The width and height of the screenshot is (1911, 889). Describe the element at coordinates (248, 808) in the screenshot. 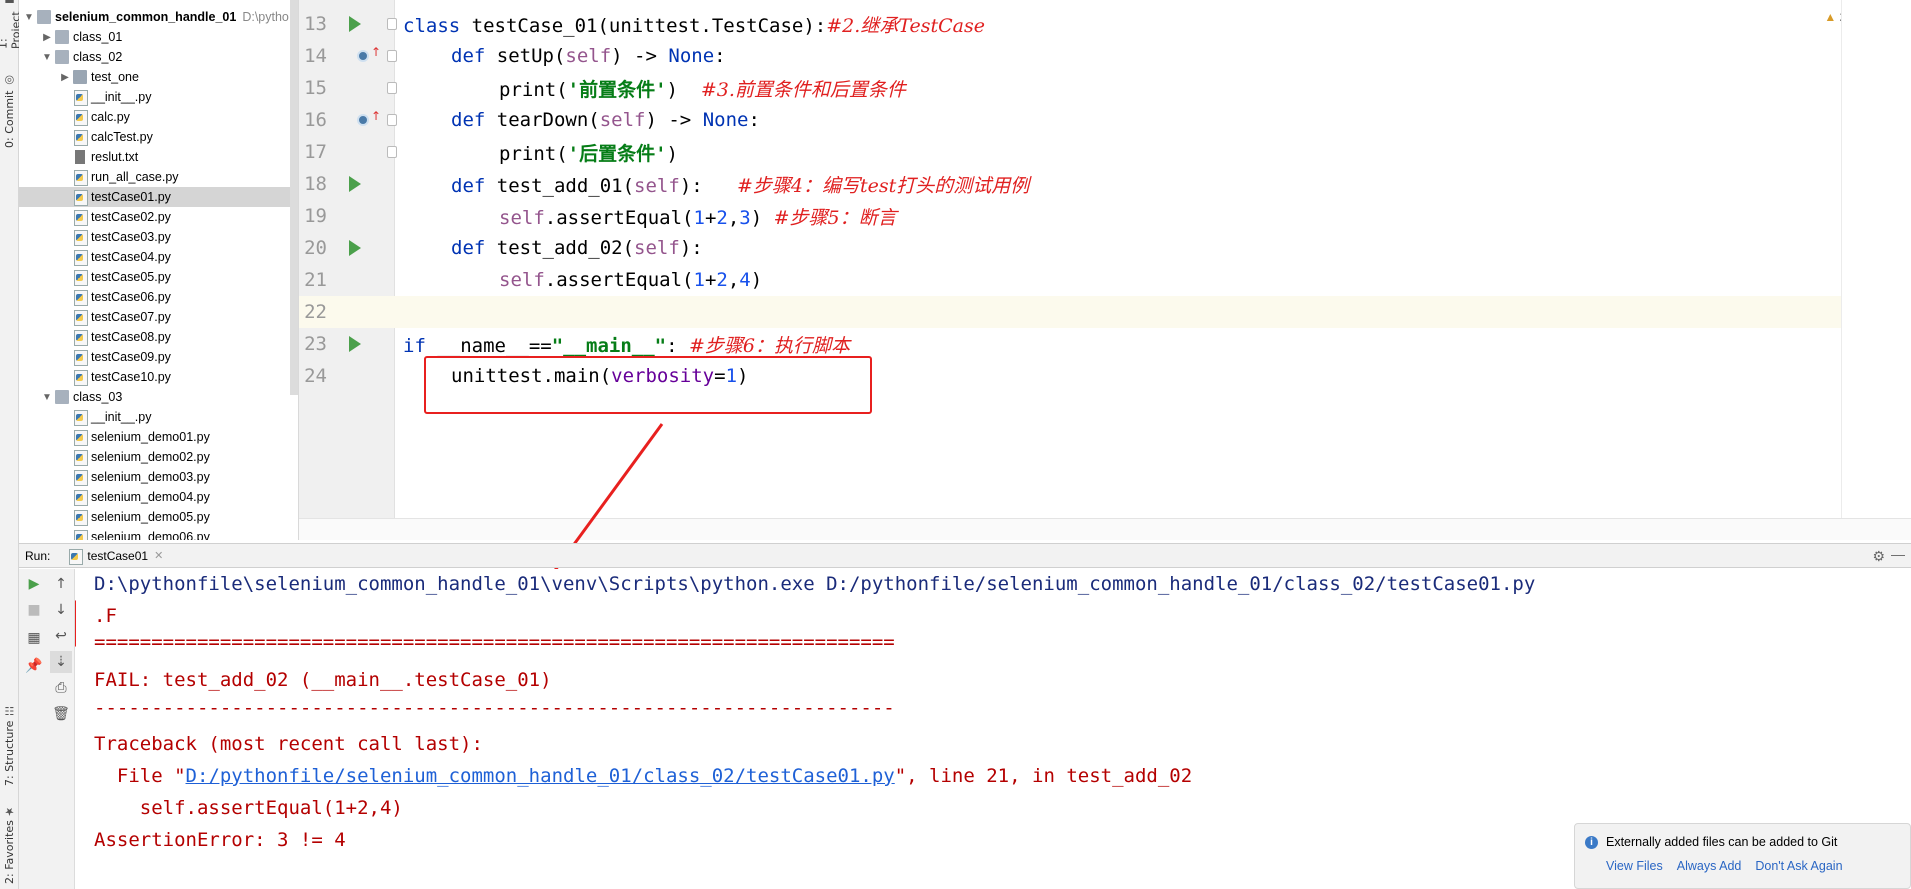

I see `console-code-line: self.assertEqual(1+2,4)` at that location.